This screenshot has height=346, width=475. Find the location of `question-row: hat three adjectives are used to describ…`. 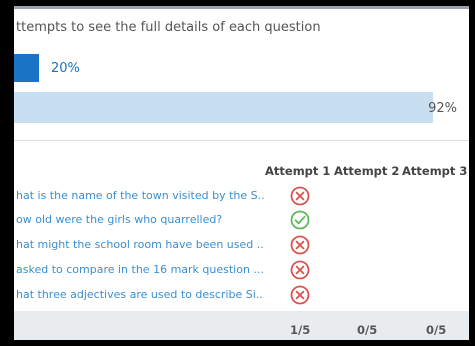

question-row: hat three adjectives are used to describ… is located at coordinates (241, 296).